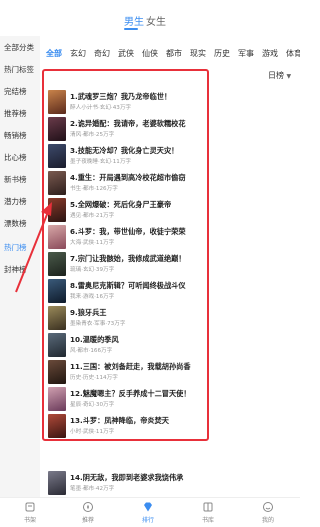 The image size is (320, 527). I want to click on book-item: 5.全网爆破：死后化身尸王豪帝 遇见·都市·21万字, so click(171, 211).